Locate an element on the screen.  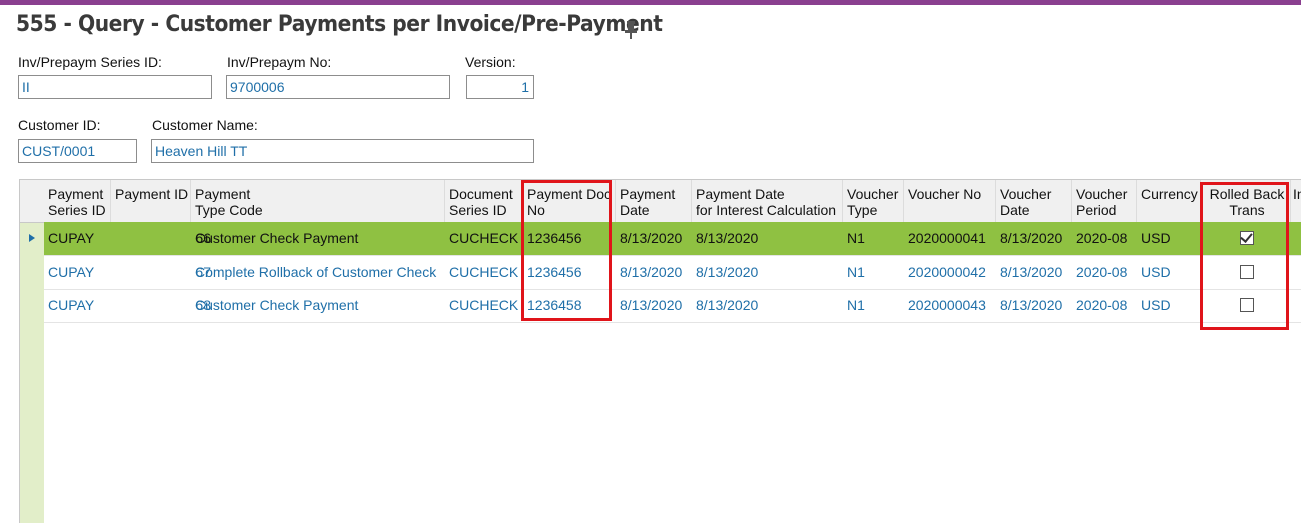
invoice-number-label: Inv/Prepaym No: is located at coordinates (279, 62).